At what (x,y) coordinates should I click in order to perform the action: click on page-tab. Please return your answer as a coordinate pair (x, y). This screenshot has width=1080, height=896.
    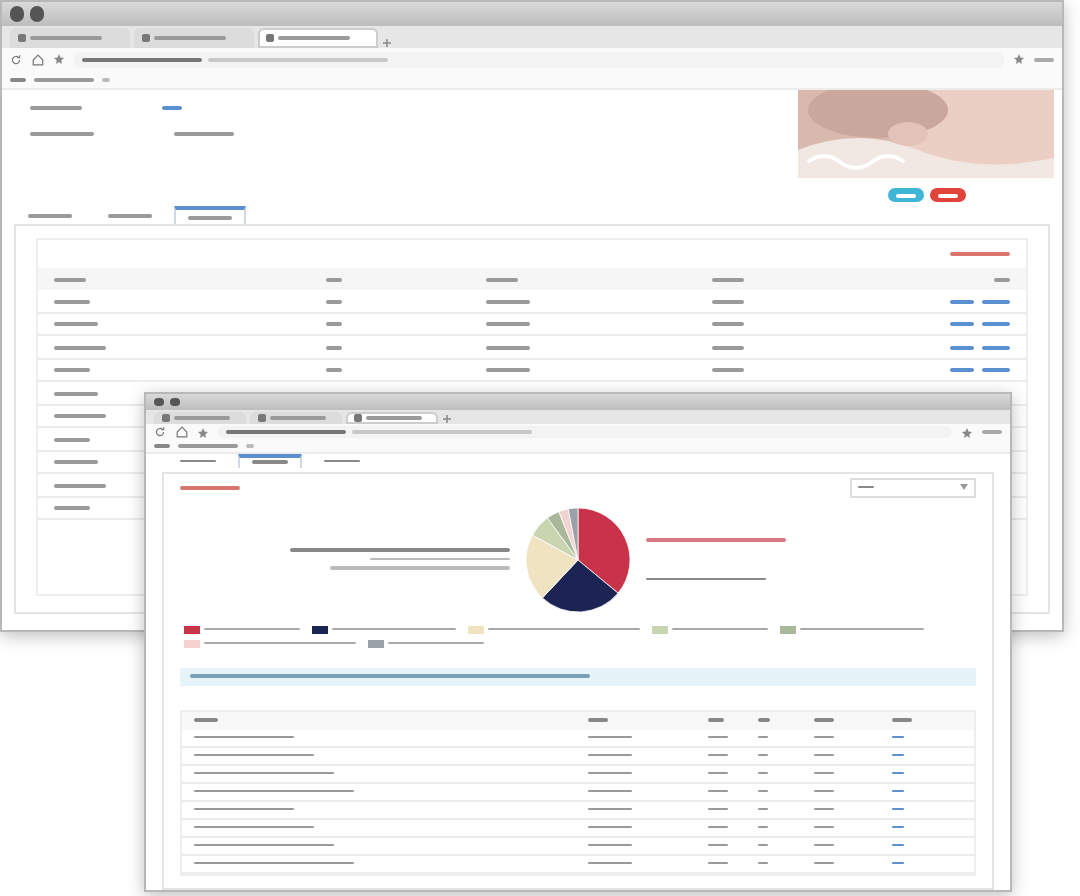
    Looking at the image, I should click on (210, 215).